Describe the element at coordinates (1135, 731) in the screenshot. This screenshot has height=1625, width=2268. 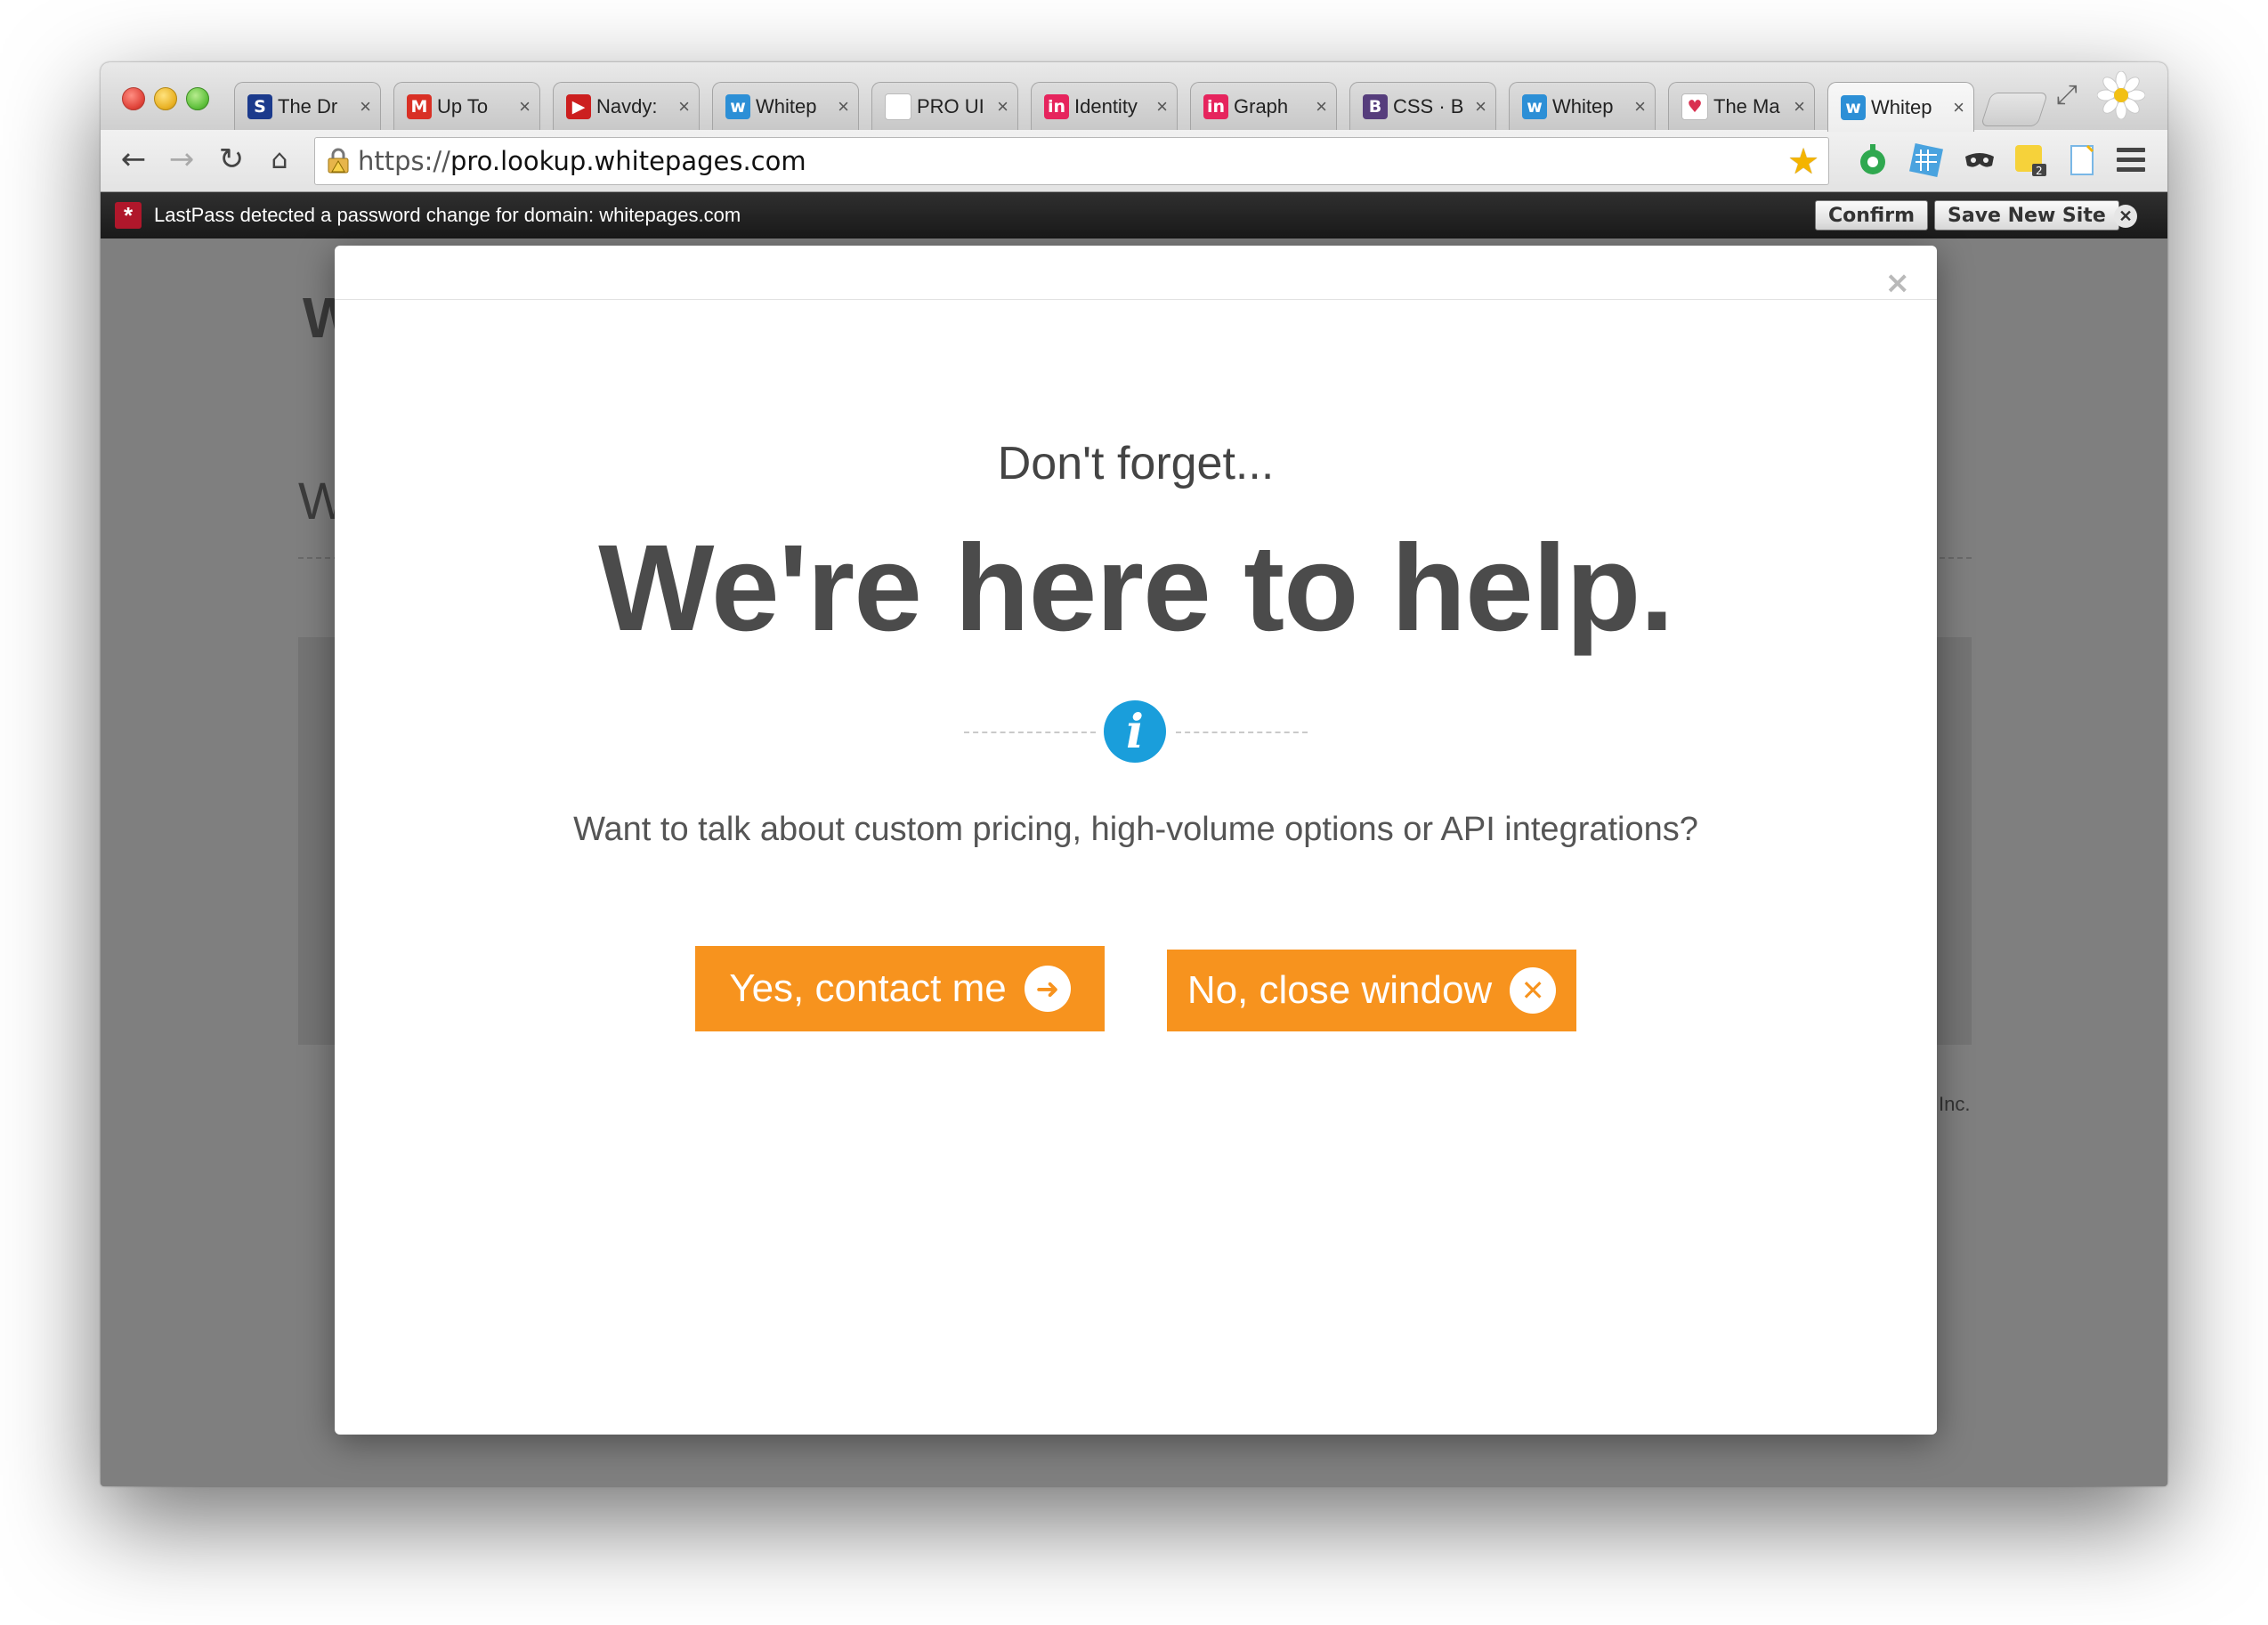
I see `info-icon: i` at that location.